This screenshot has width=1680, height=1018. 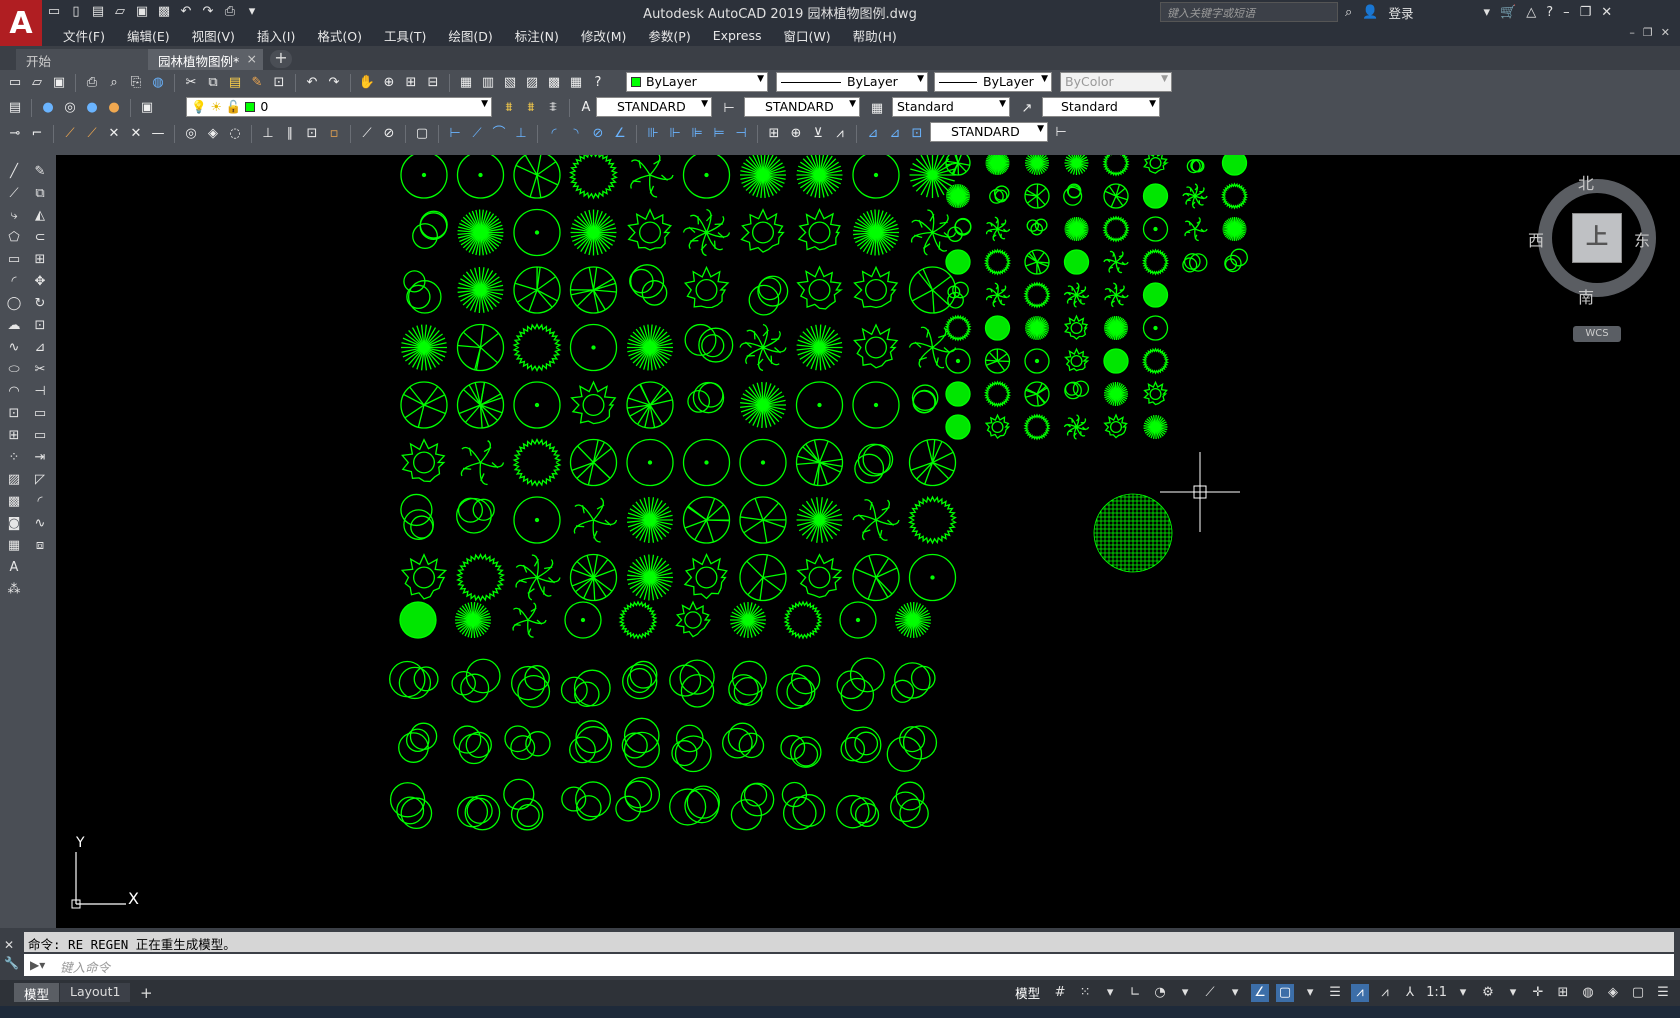 I want to click on menu-window: 窗口(W), so click(x=807, y=35).